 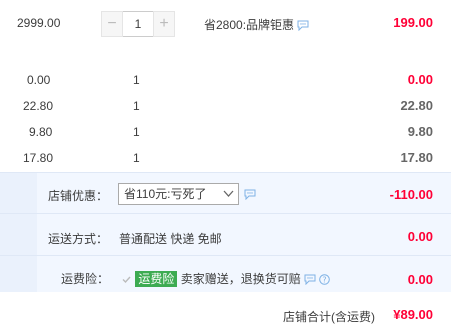 I want to click on shipping-method: 普通配送 快递 免邮, so click(x=170, y=239).